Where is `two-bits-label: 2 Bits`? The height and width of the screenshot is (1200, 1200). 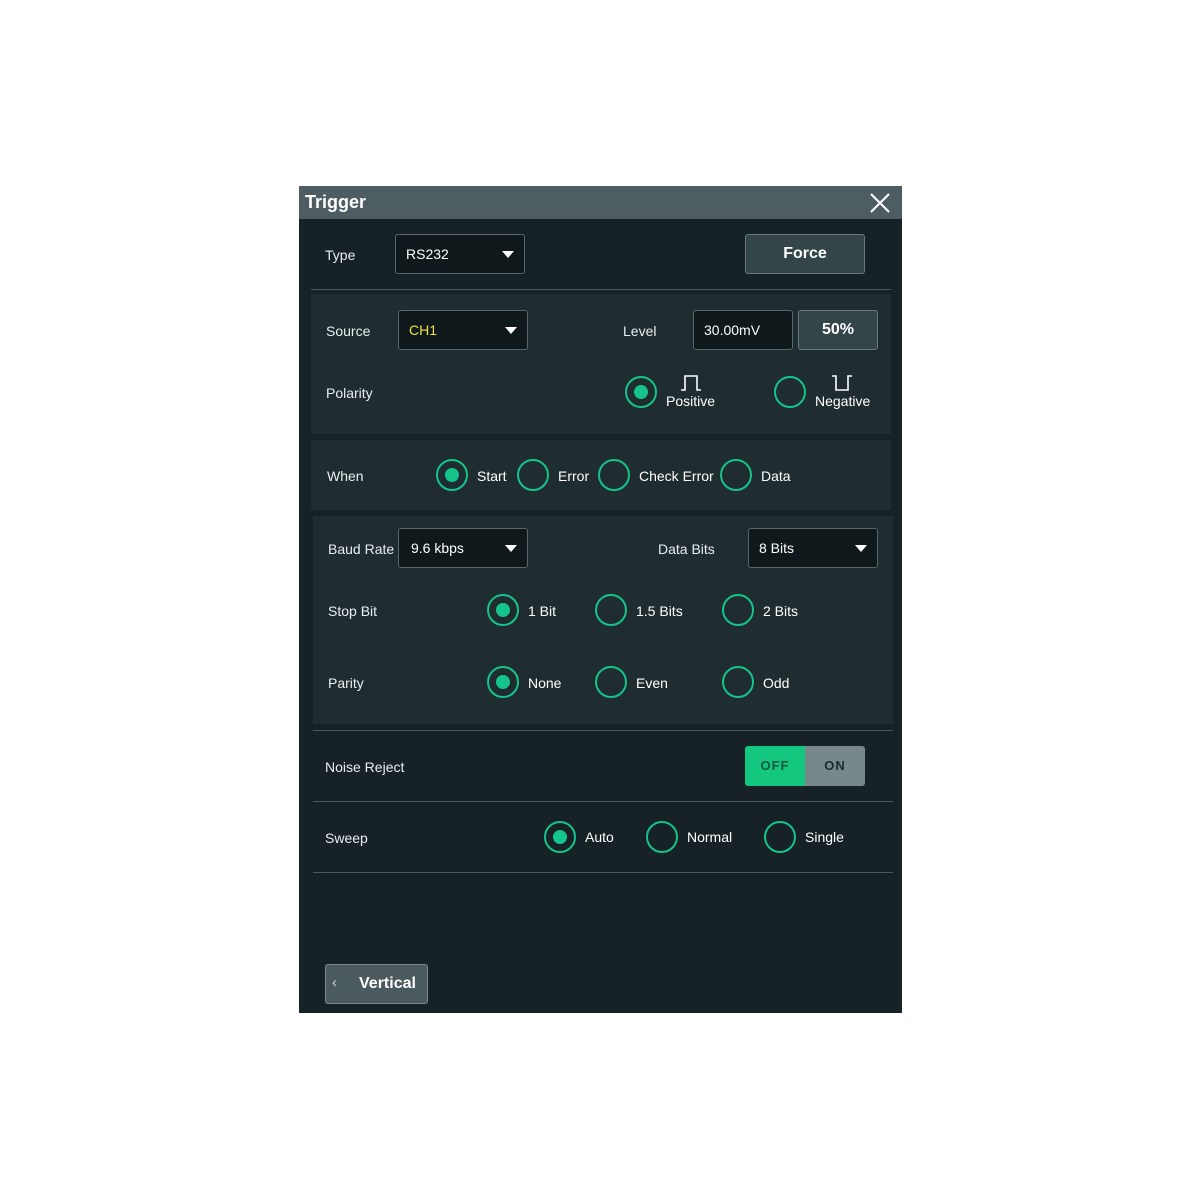 two-bits-label: 2 Bits is located at coordinates (780, 611).